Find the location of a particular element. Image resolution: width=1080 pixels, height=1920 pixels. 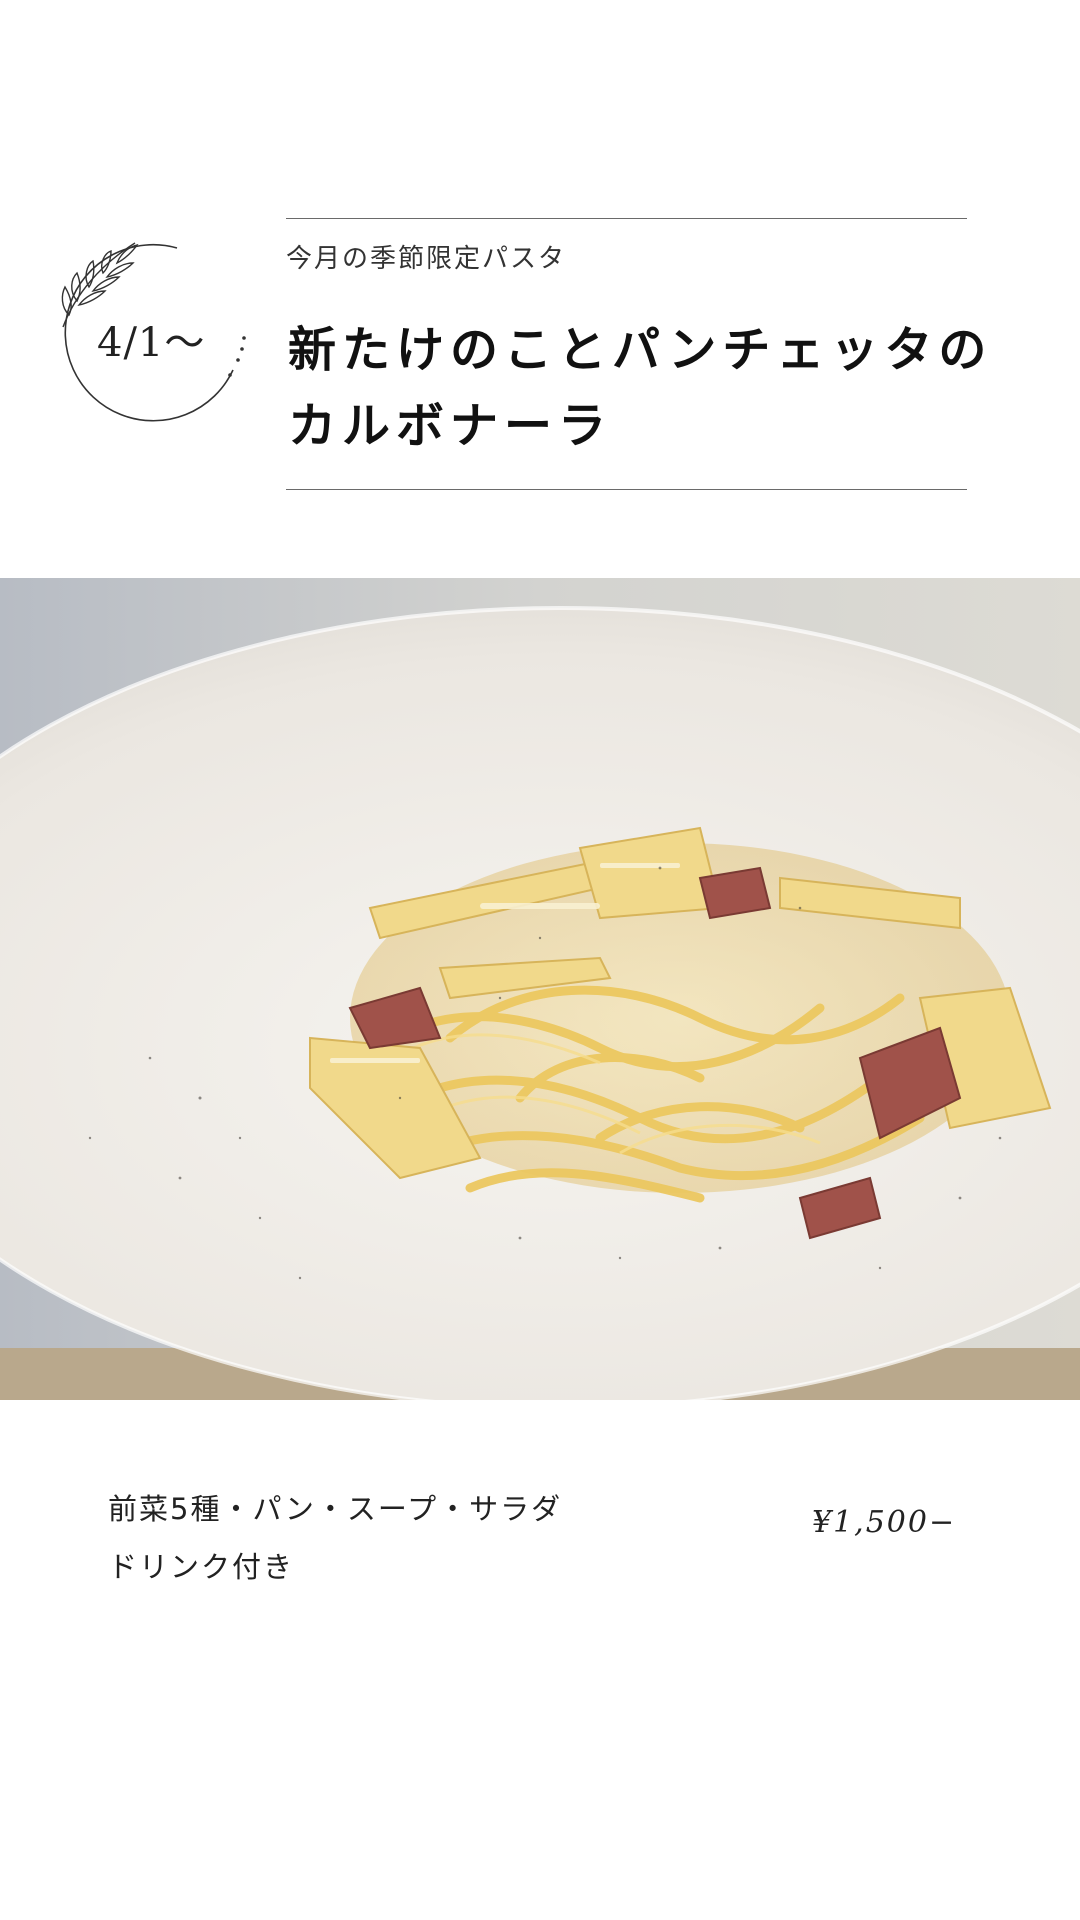

course-description: 前菜5種・パン・スープ・サラダ ドリンク付き is located at coordinates (335, 1538).